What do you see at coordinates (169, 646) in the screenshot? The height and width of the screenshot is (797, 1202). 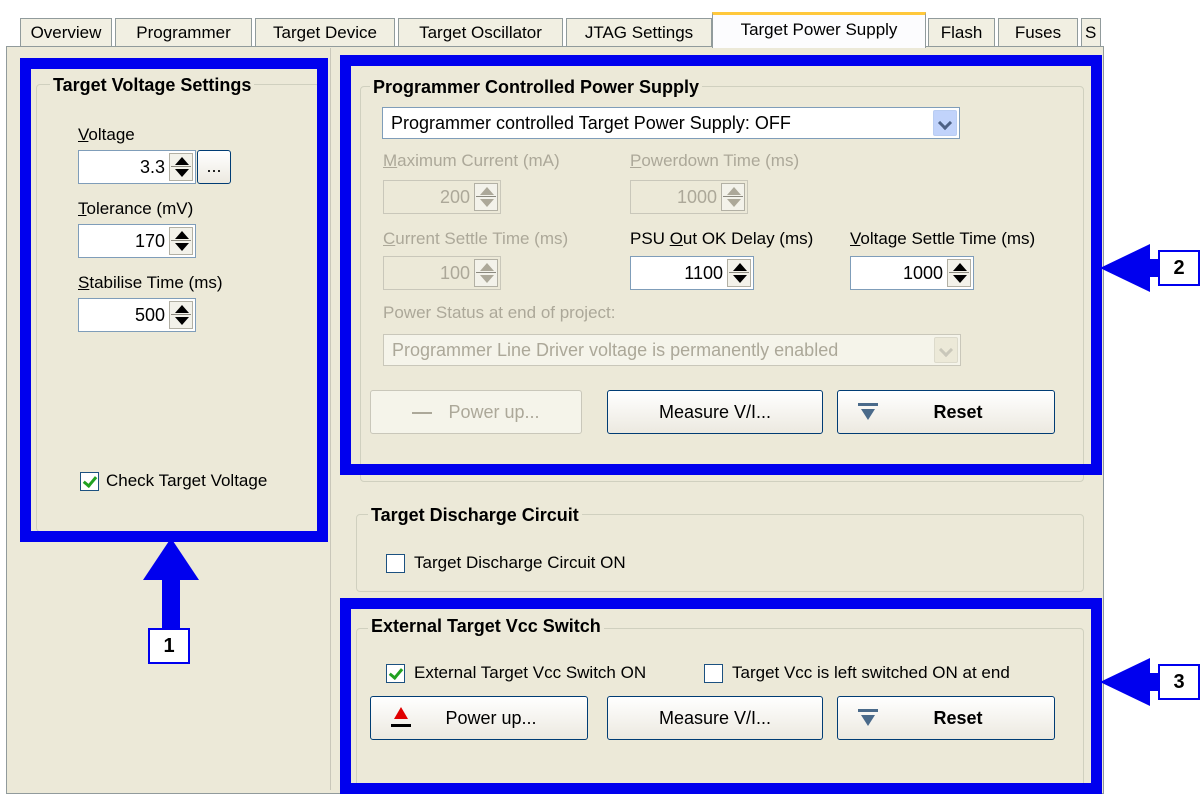 I see `callout-1: 1` at bounding box center [169, 646].